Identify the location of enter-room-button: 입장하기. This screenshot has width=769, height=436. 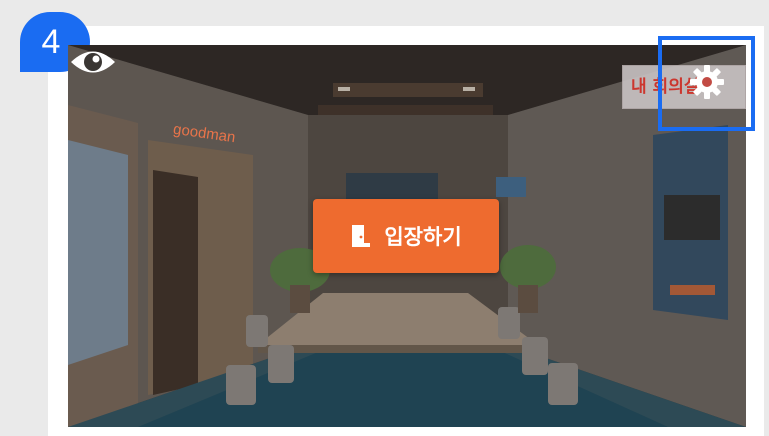
(406, 236).